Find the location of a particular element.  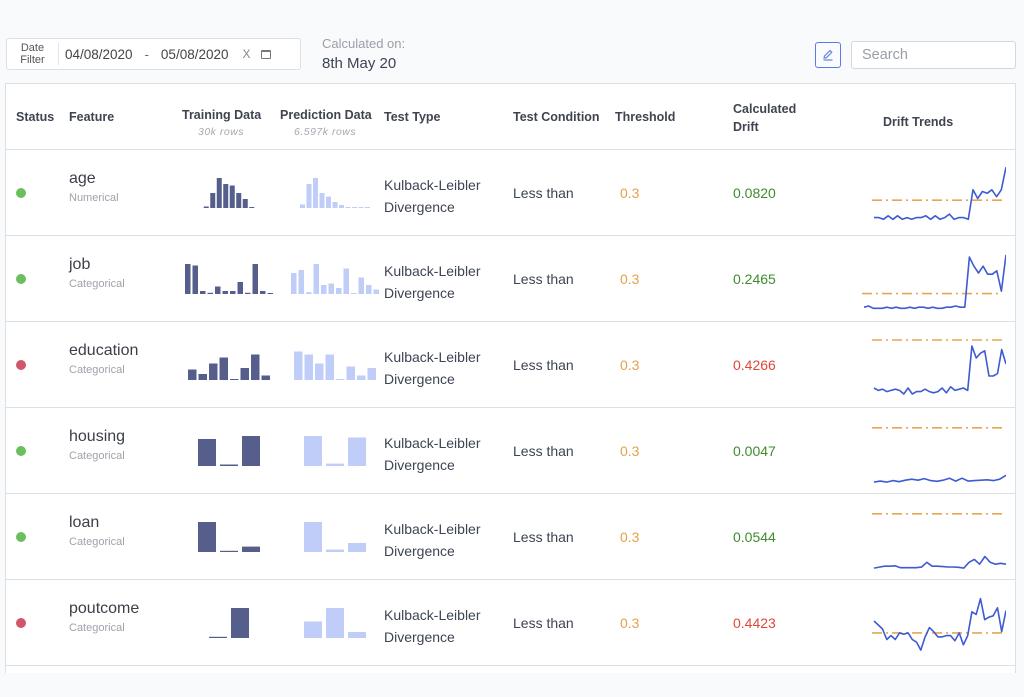

header-test-type: Test Type is located at coordinates (412, 117).